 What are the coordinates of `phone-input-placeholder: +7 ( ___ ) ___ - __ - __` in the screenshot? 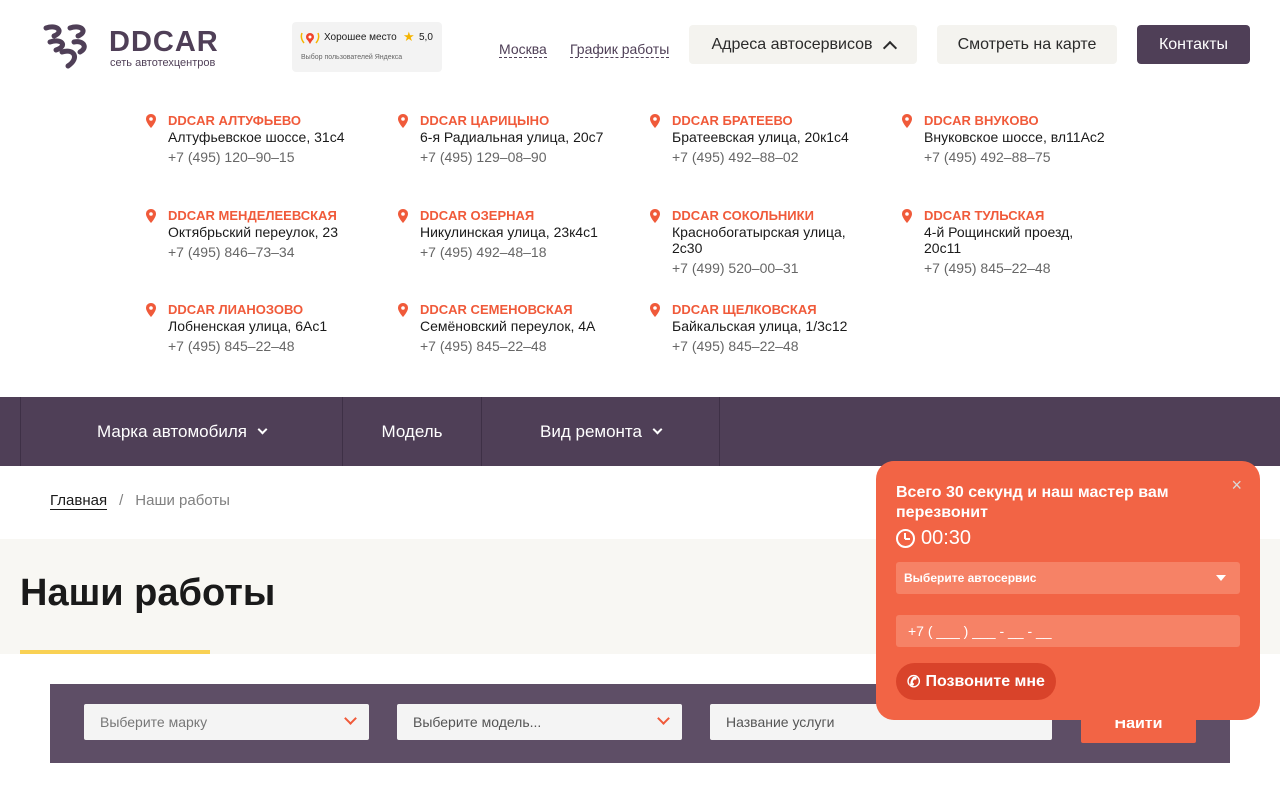 It's located at (980, 631).